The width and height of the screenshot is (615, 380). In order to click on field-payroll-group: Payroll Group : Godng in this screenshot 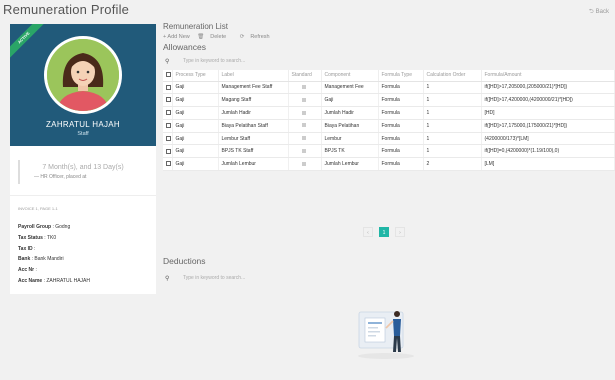, I will do `click(44, 227)`.